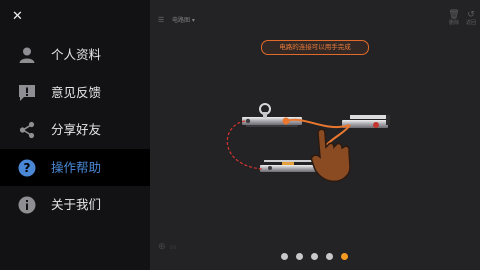  Describe the element at coordinates (161, 20) in the screenshot. I see `menu-icon: ☰` at that location.